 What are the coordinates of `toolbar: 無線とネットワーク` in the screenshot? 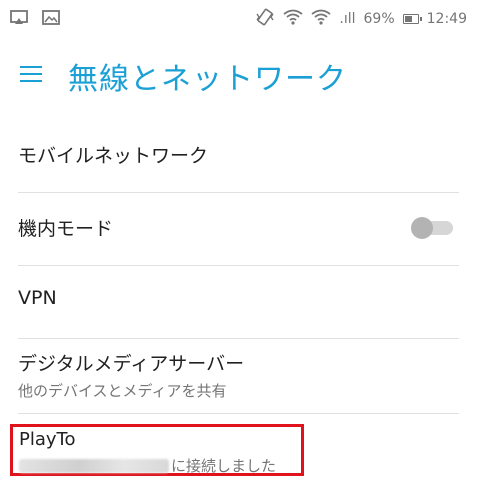 It's located at (238, 76).